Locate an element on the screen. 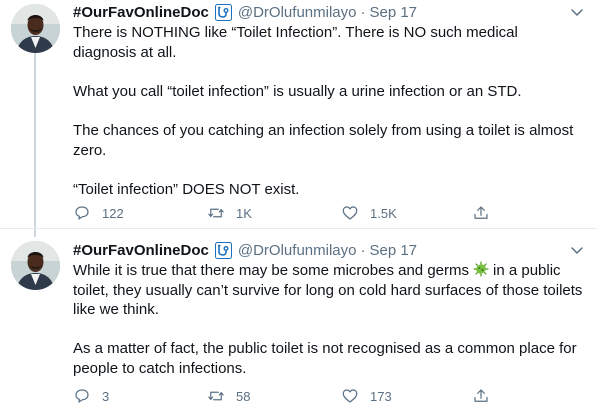 Image resolution: width=597 pixels, height=410 pixels. like-button: 1.5K is located at coordinates (408, 213).